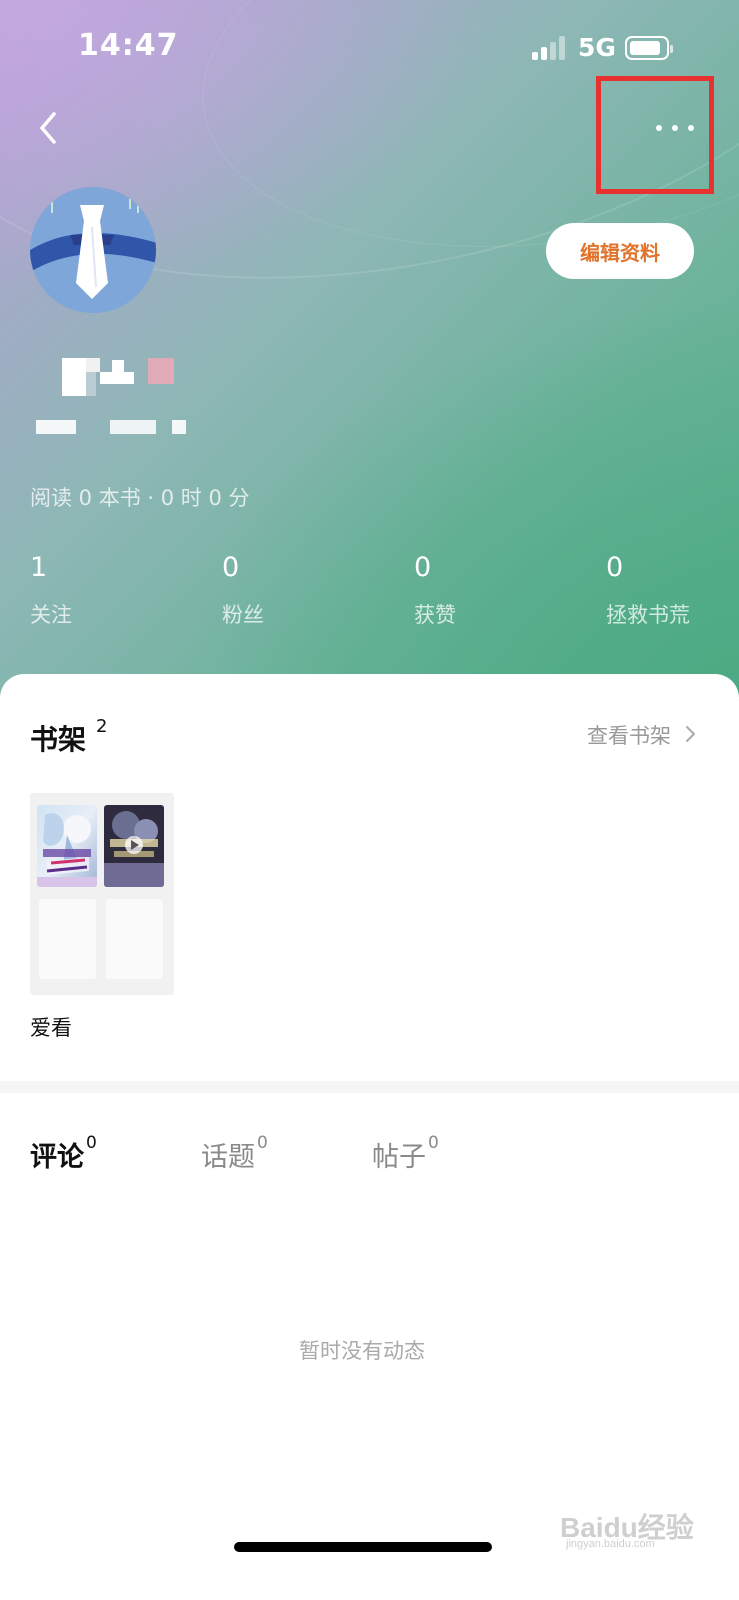 The image size is (739, 1600). I want to click on tab-posts: 帖子 0, so click(405, 1153).